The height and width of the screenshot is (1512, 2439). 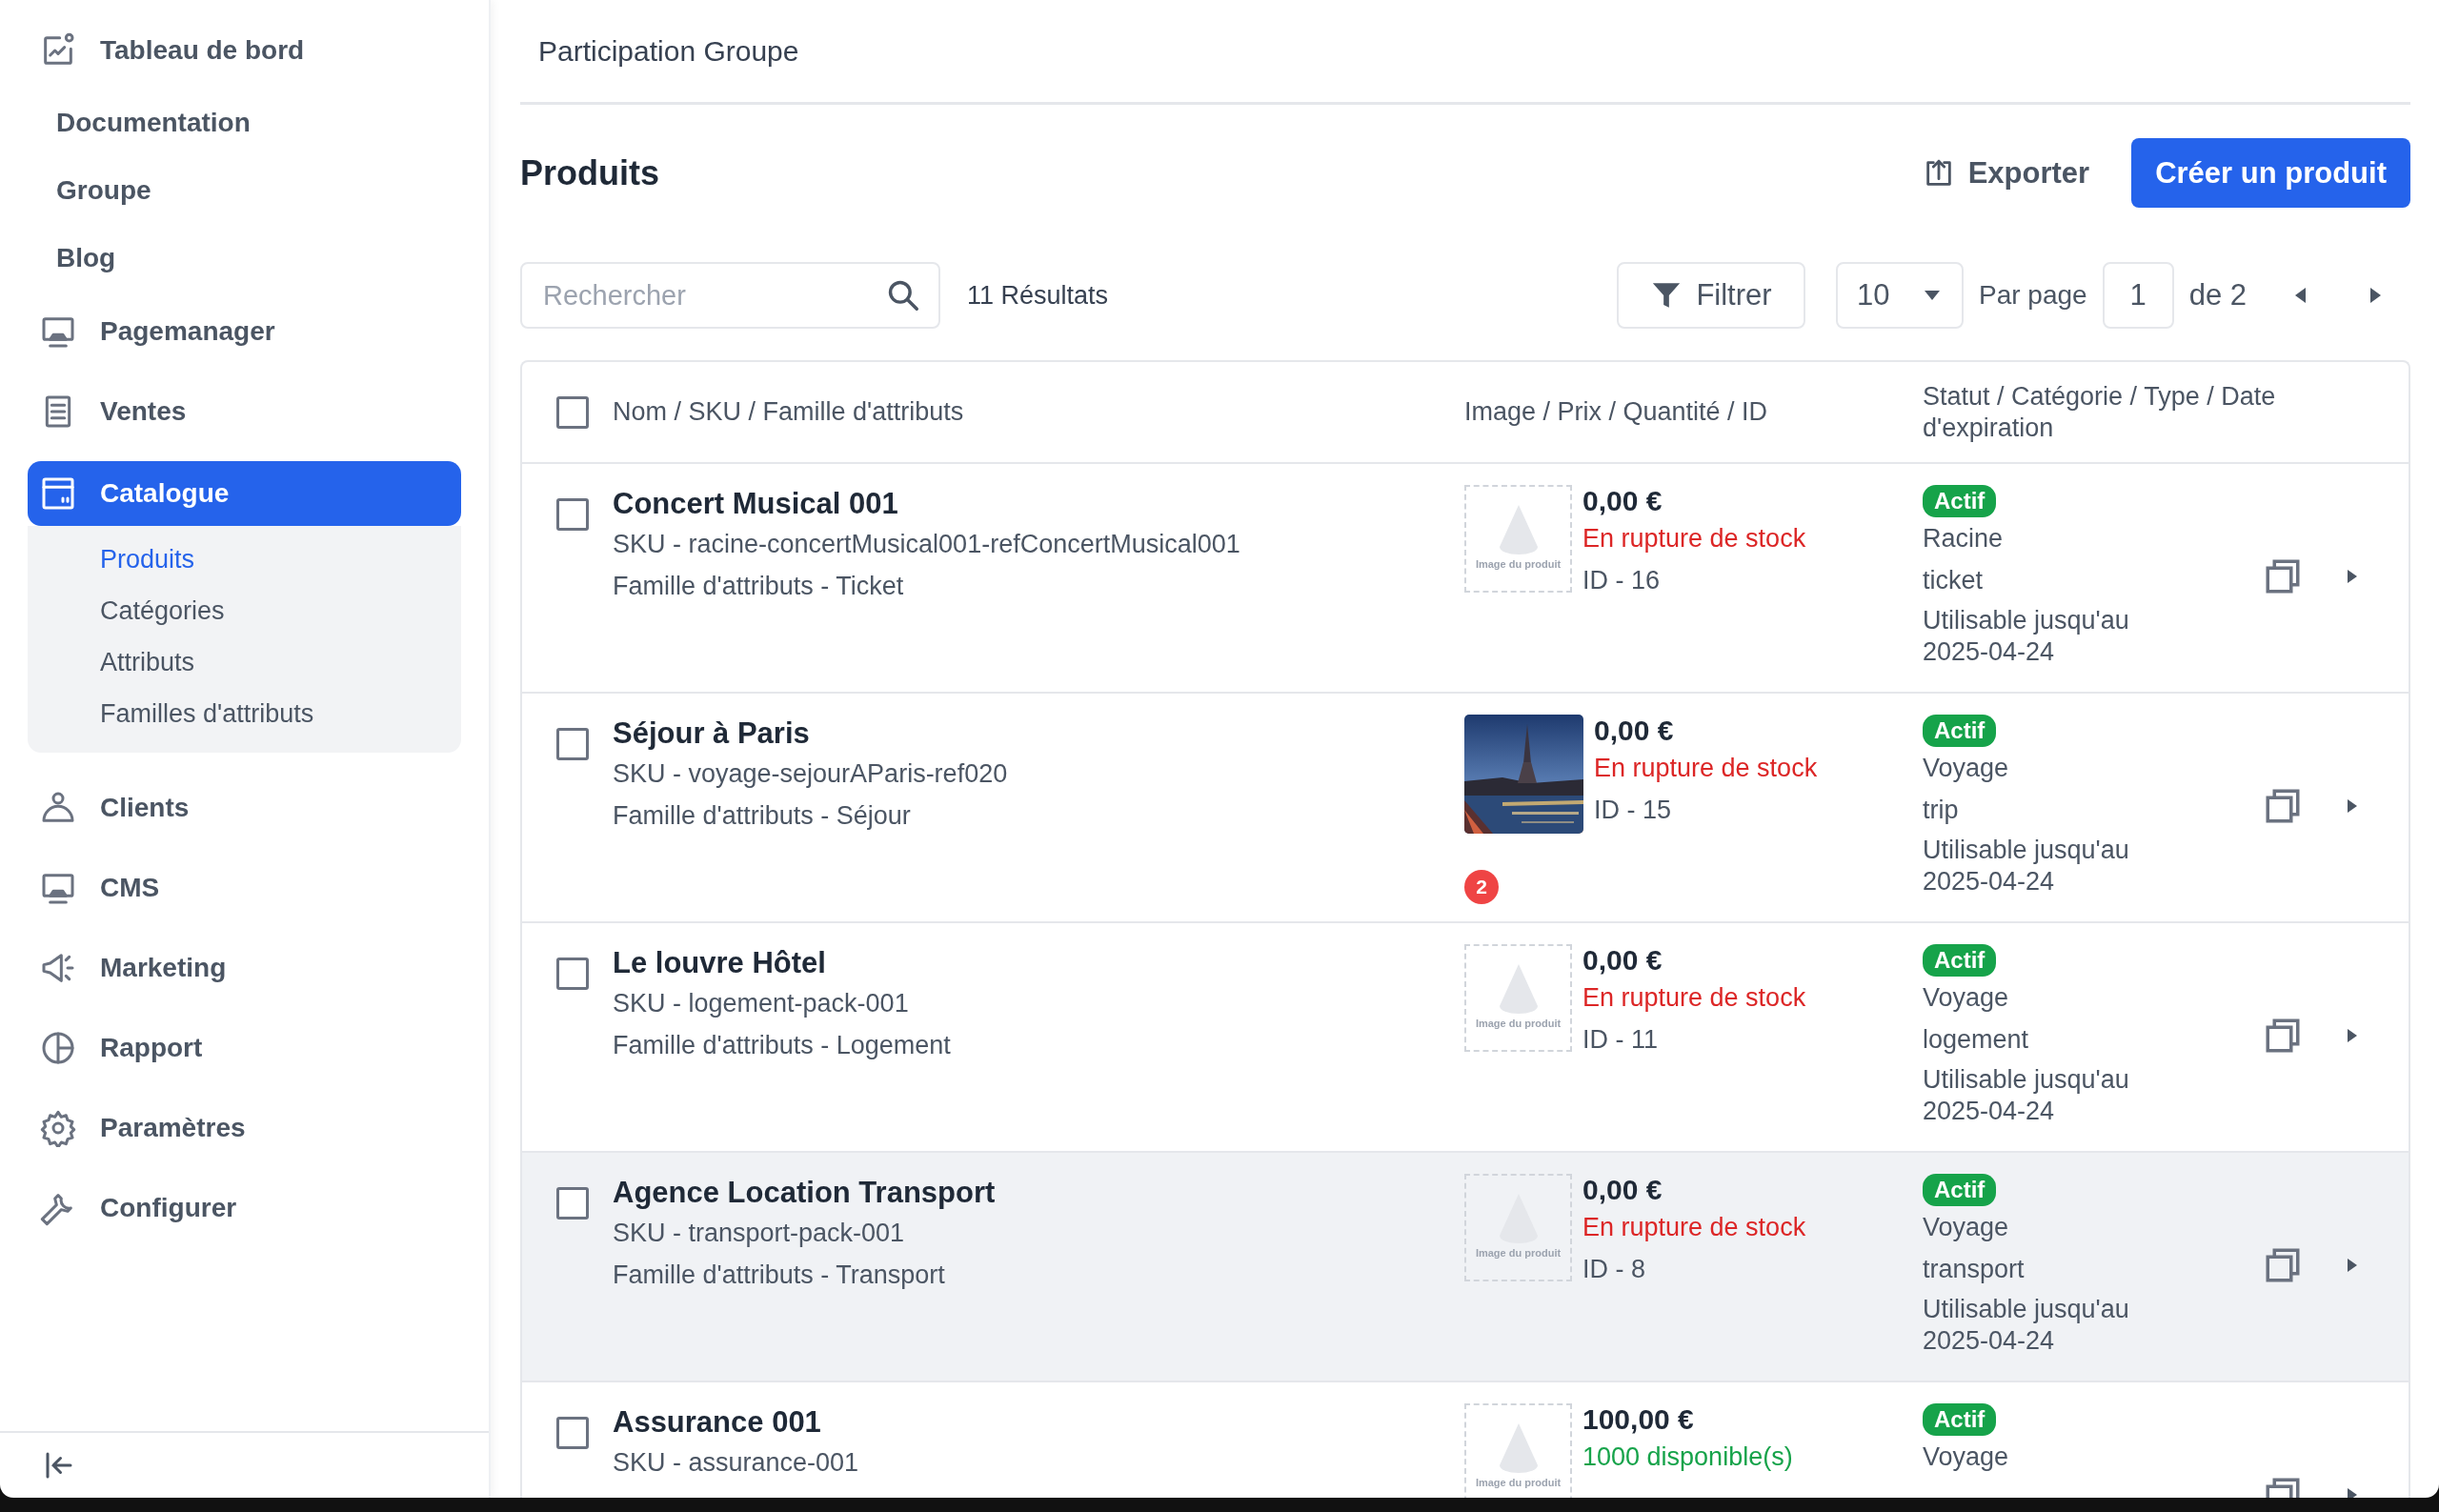 I want to click on submenu-item: Attributs, so click(x=280, y=662).